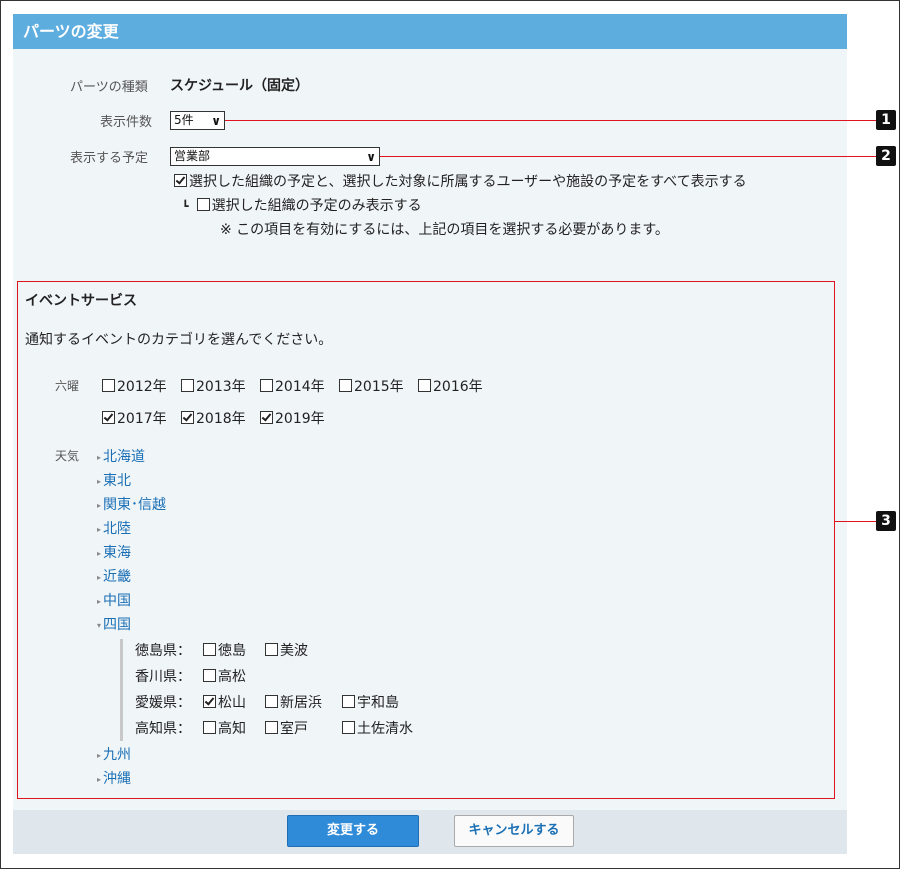  Describe the element at coordinates (142, 419) in the screenshot. I see `checkbox-label: 2017年` at that location.